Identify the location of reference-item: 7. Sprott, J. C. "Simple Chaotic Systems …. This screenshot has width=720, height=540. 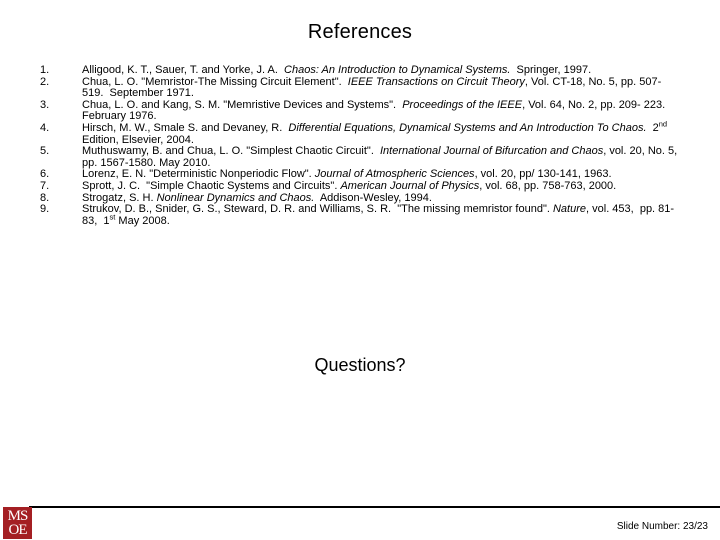
(362, 186).